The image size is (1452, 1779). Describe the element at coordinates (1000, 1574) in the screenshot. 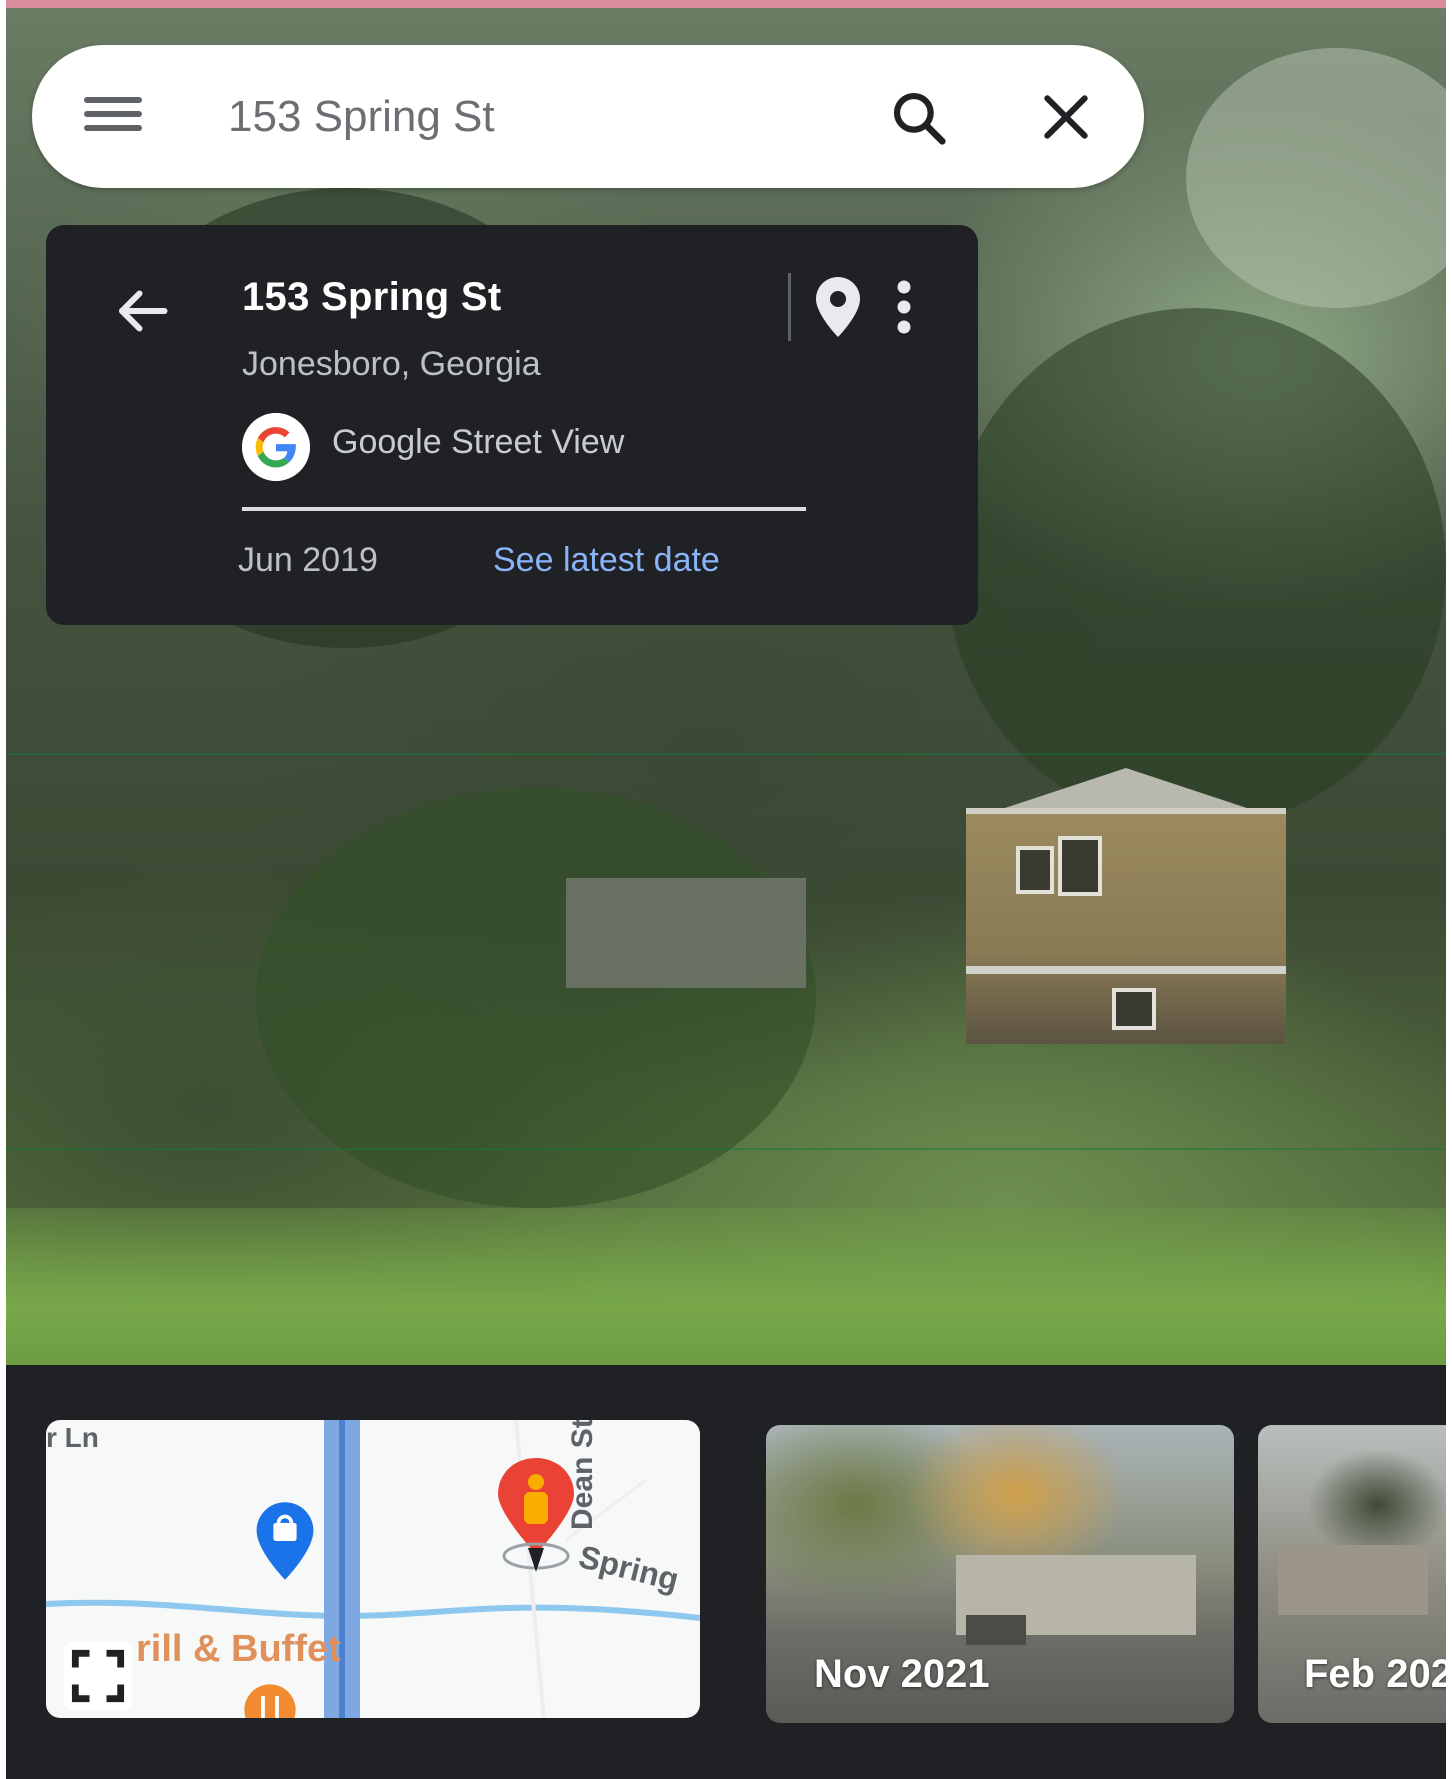

I see `timeline-thumbnail: Nov 2021` at that location.